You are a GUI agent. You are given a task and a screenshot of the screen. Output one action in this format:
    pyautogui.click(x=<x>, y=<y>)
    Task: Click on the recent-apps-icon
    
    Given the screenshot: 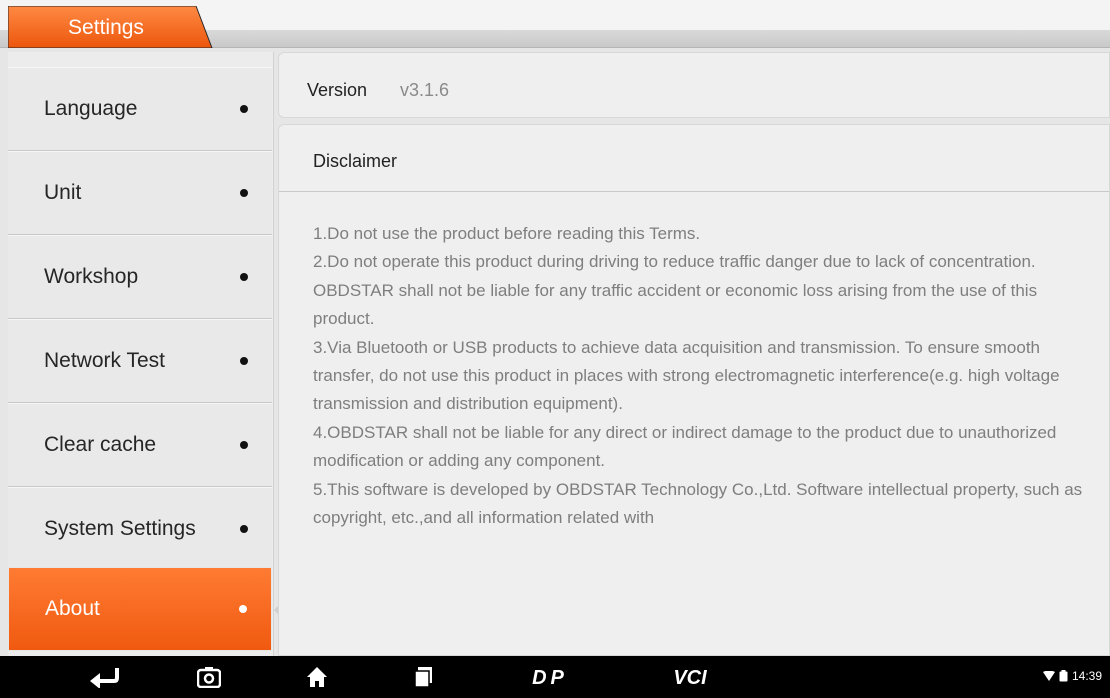 What is the action you would take?
    pyautogui.click(x=423, y=677)
    